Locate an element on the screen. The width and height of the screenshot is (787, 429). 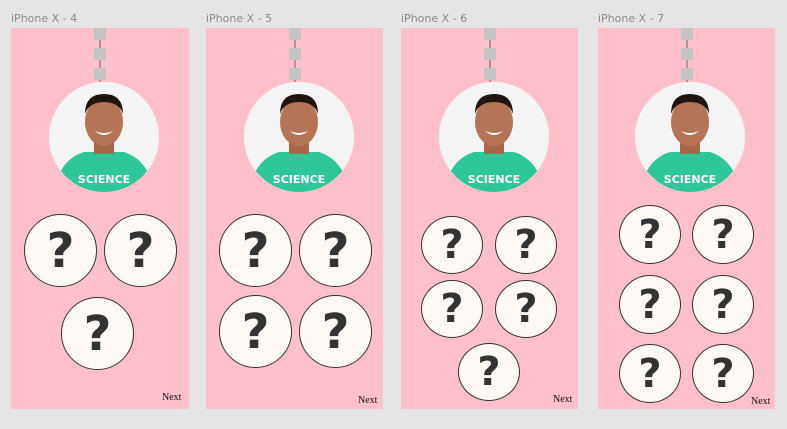
frame-label-iphone-x-7: iPhone X - 7 is located at coordinates (631, 18).